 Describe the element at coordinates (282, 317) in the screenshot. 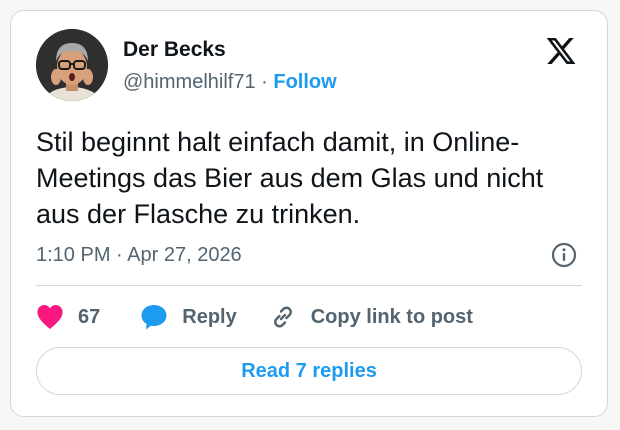

I see `link-icon` at that location.